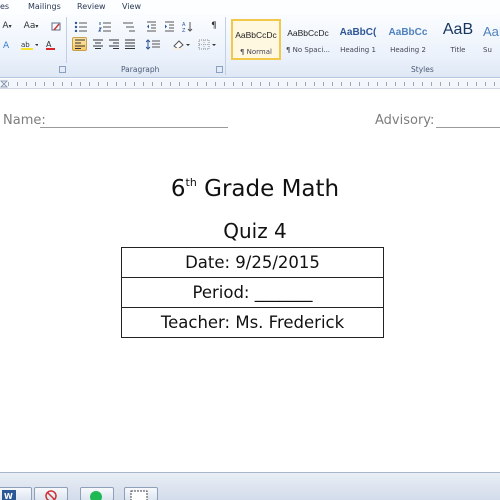 Image resolution: width=500 pixels, height=500 pixels. What do you see at coordinates (181, 44) in the screenshot?
I see `shading-icon` at bounding box center [181, 44].